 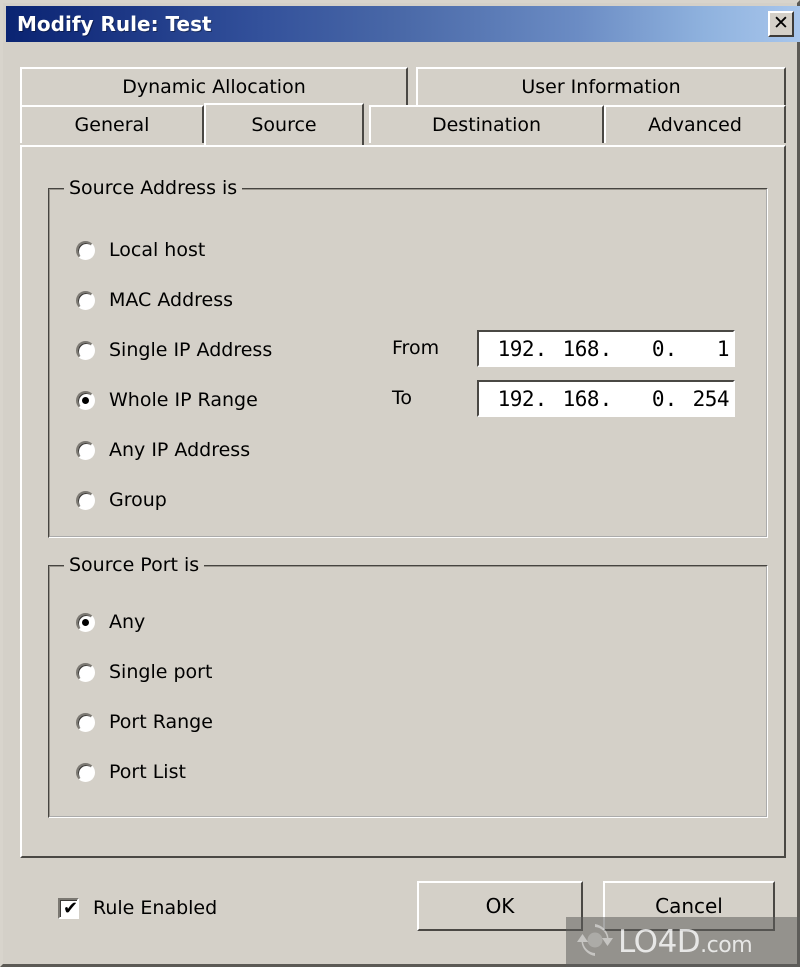 I want to click on tab-destination: Destination, so click(x=486, y=124).